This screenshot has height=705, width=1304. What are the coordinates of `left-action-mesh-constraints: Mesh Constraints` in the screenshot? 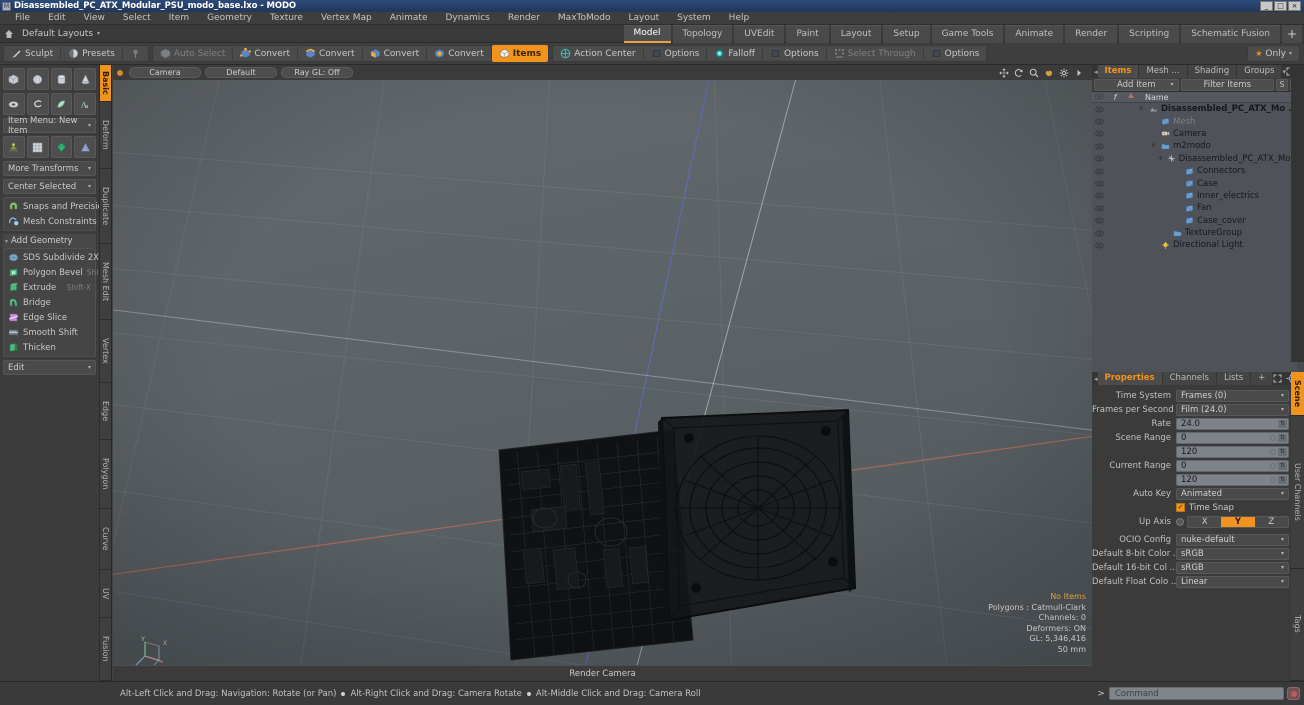 It's located at (51, 221).